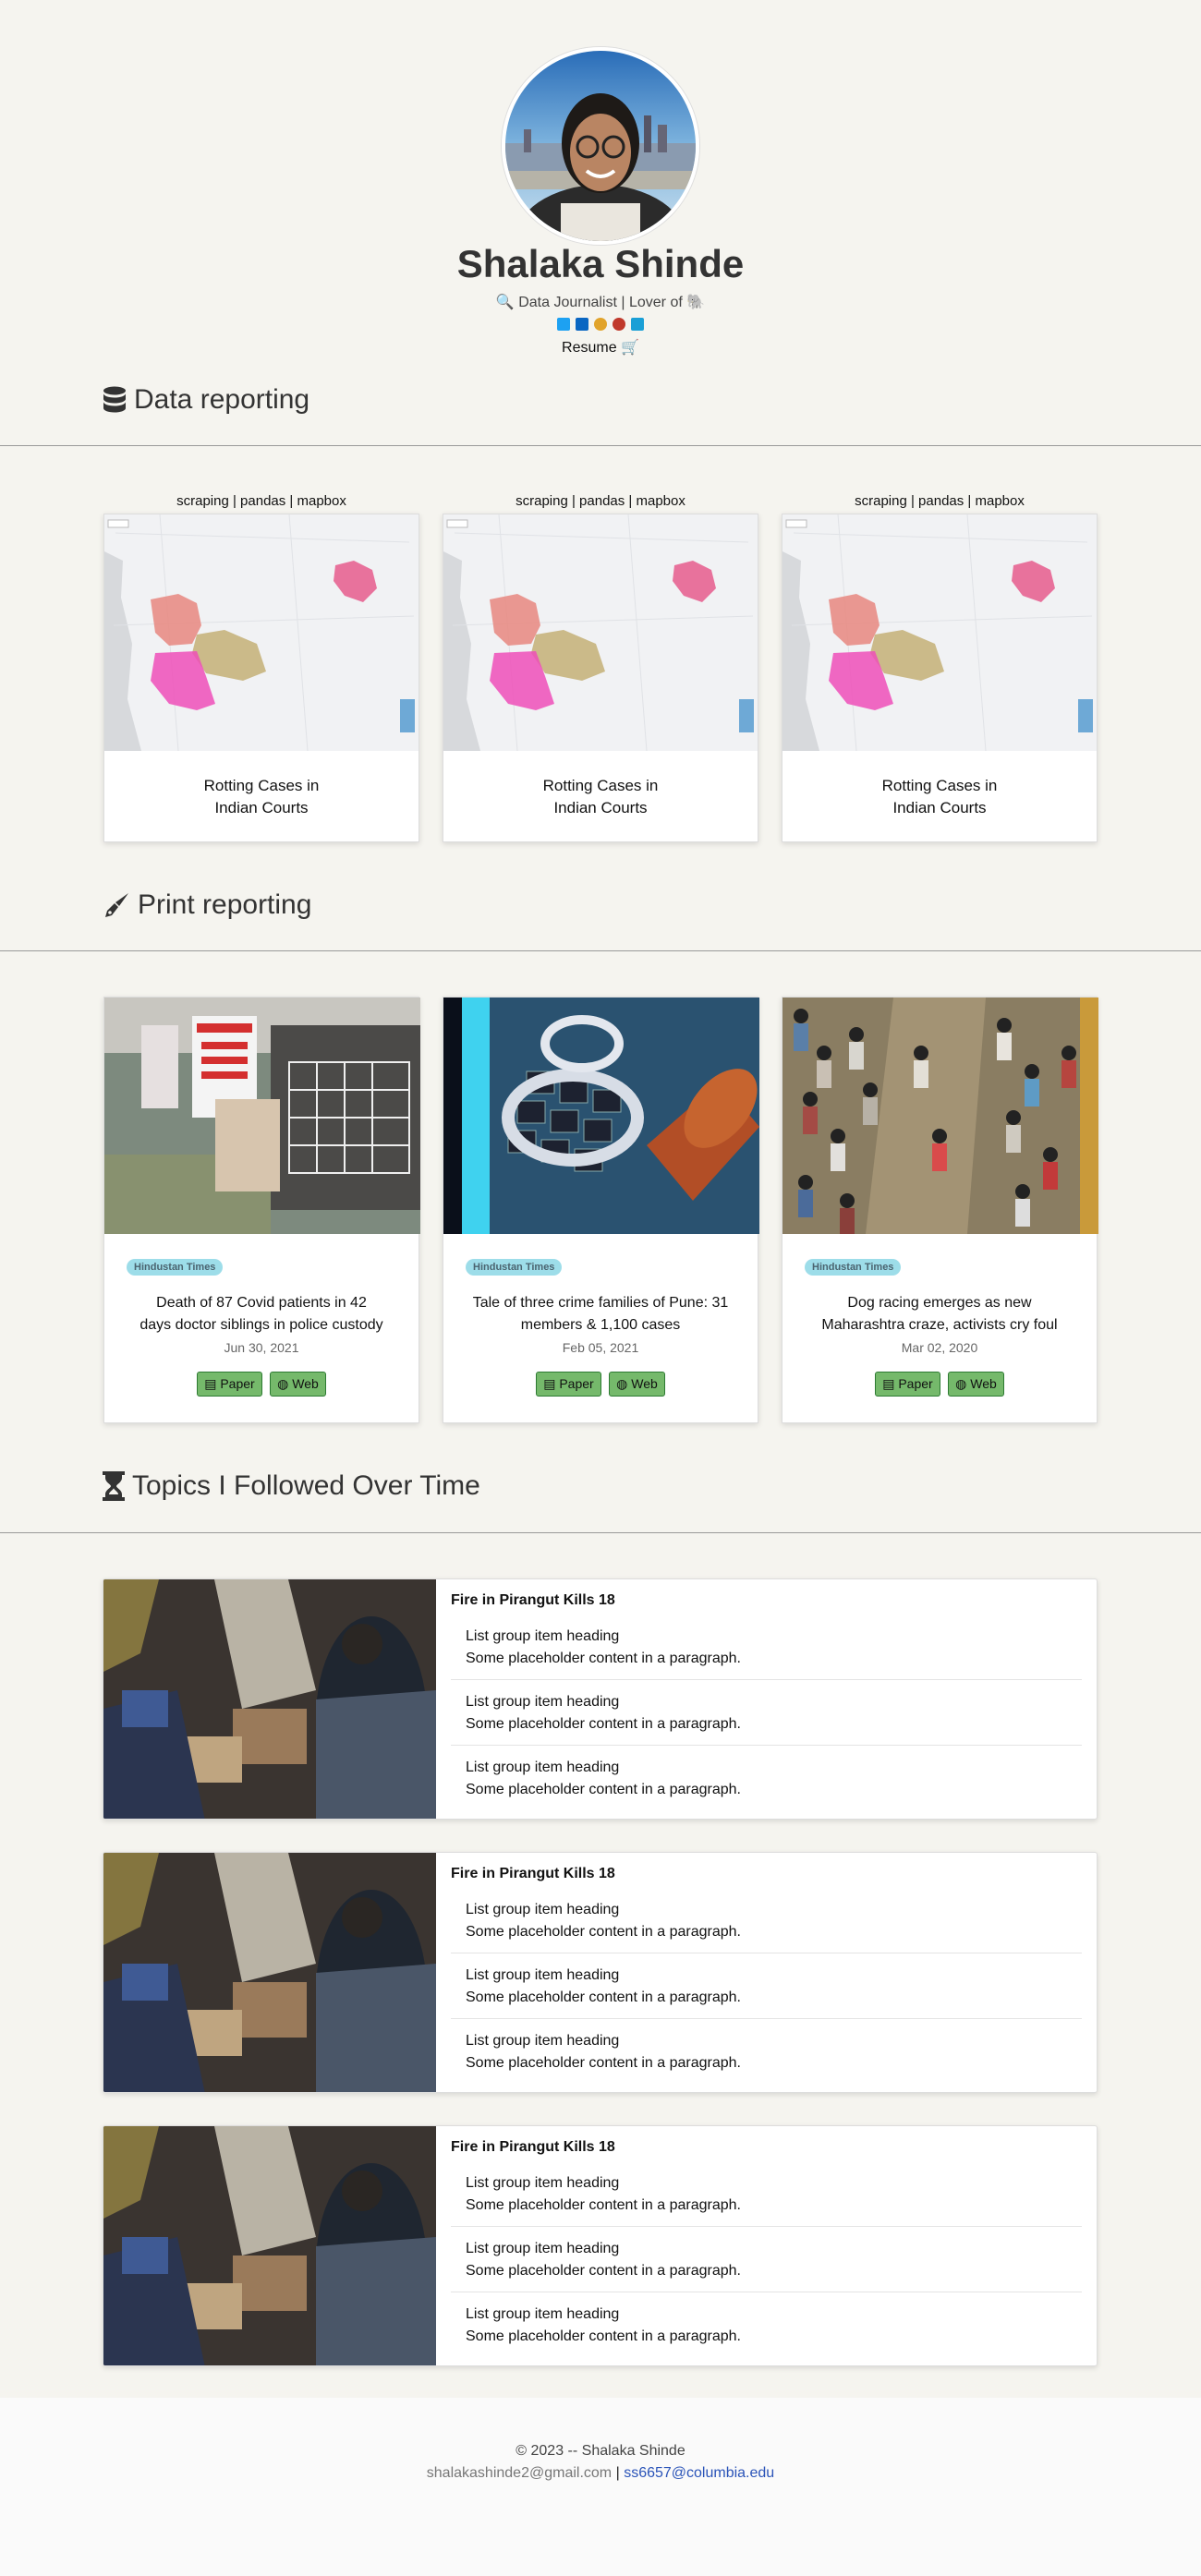 This screenshot has height=2576, width=1201. Describe the element at coordinates (114, 1486) in the screenshot. I see `hourglass-icon` at that location.